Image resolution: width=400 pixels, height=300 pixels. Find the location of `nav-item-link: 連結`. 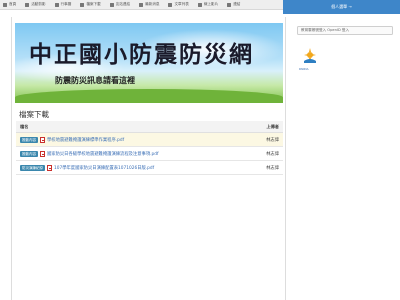

nav-item-link: 連結 is located at coordinates (233, 5).